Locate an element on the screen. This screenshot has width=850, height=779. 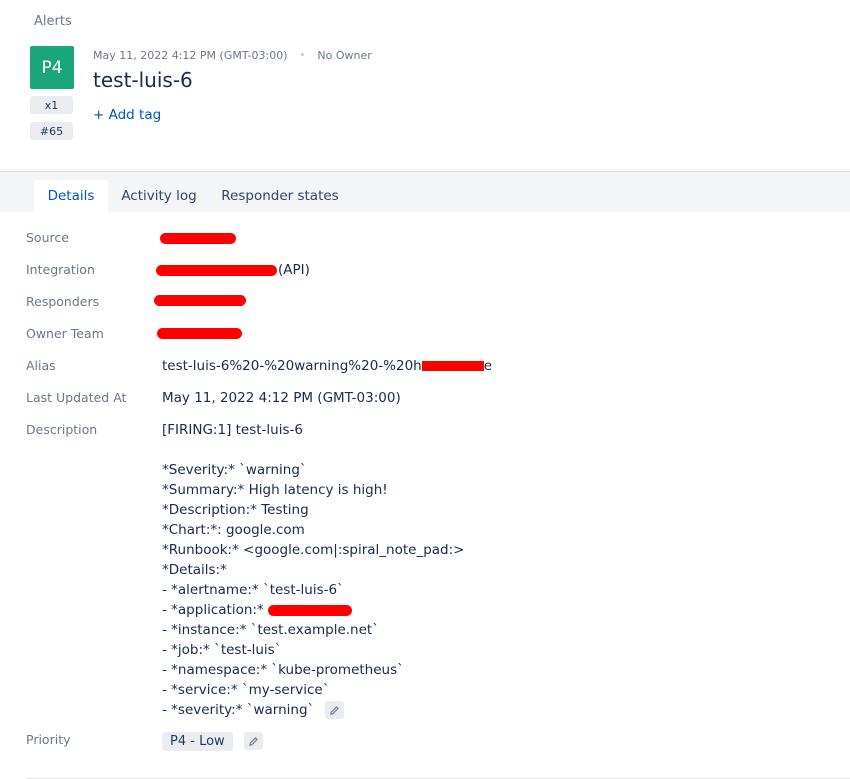
integration-redaction is located at coordinates (216, 270).